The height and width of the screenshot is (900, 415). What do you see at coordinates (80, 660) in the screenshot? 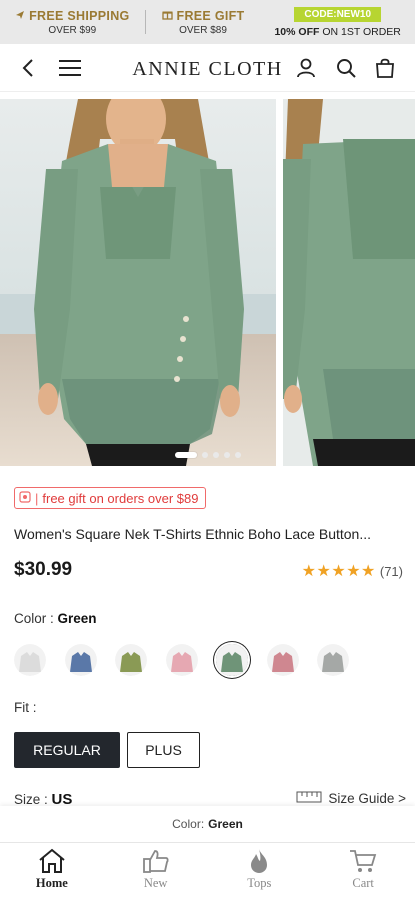
I see `color-swatch-blue` at bounding box center [80, 660].